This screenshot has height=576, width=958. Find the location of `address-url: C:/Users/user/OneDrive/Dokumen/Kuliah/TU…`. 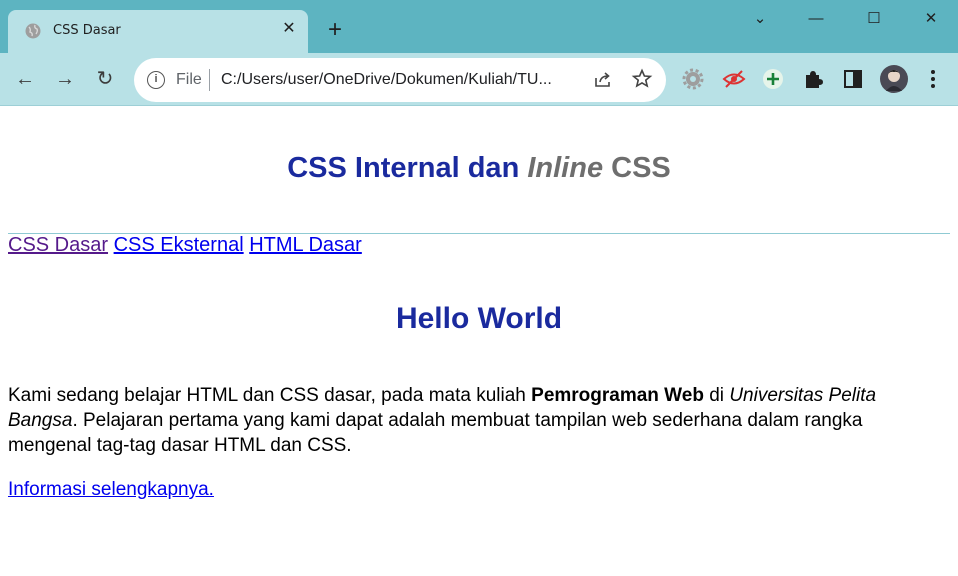

address-url: C:/Users/user/OneDrive/Dokumen/Kuliah/TU… is located at coordinates (386, 80).